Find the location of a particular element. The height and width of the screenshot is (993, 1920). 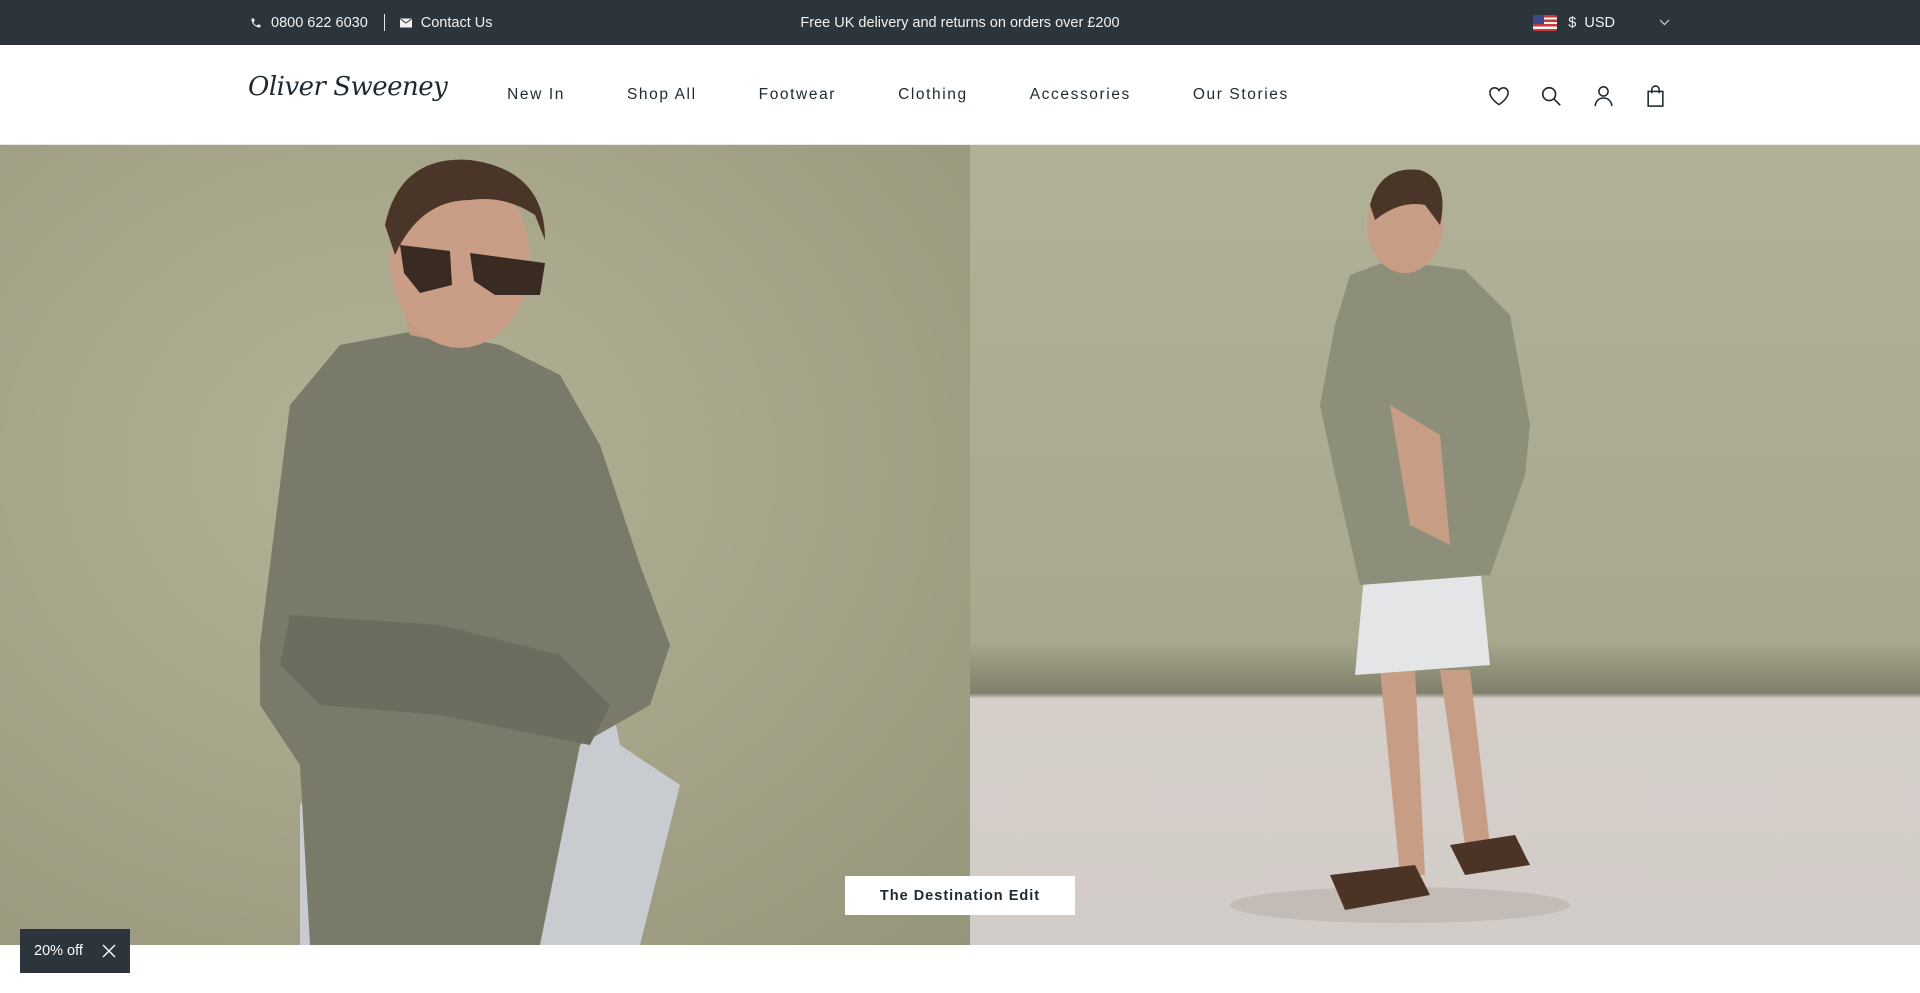

contact-link: Contact Us is located at coordinates (446, 22).